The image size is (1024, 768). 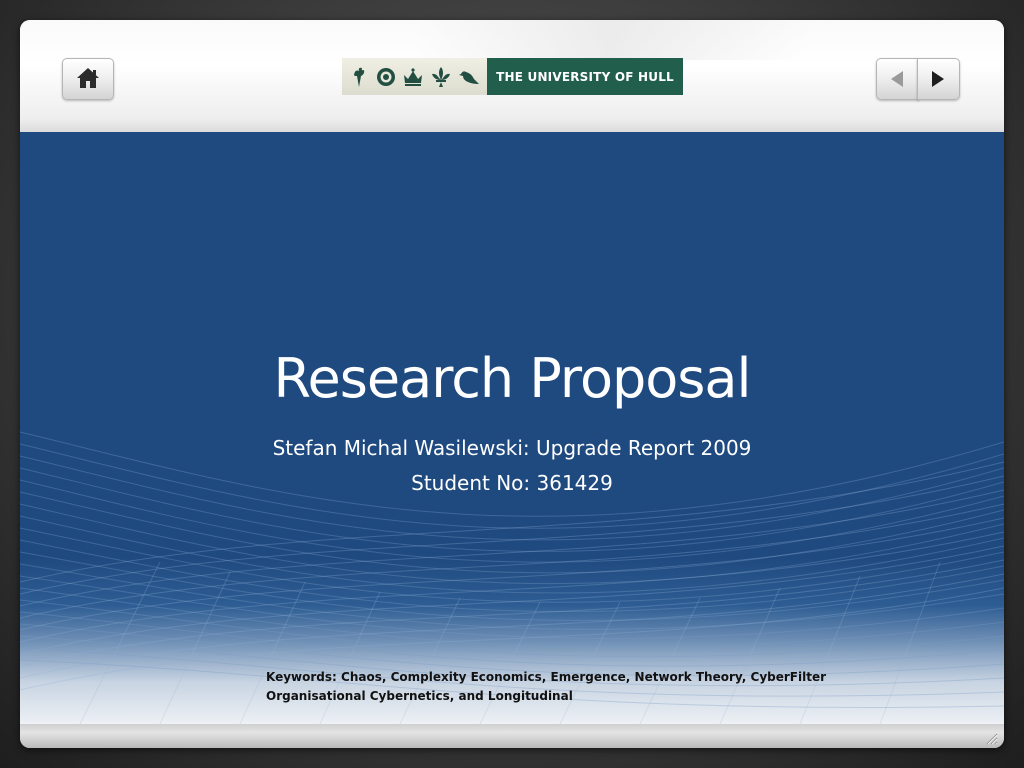 I want to click on logo-crests, so click(x=414, y=76).